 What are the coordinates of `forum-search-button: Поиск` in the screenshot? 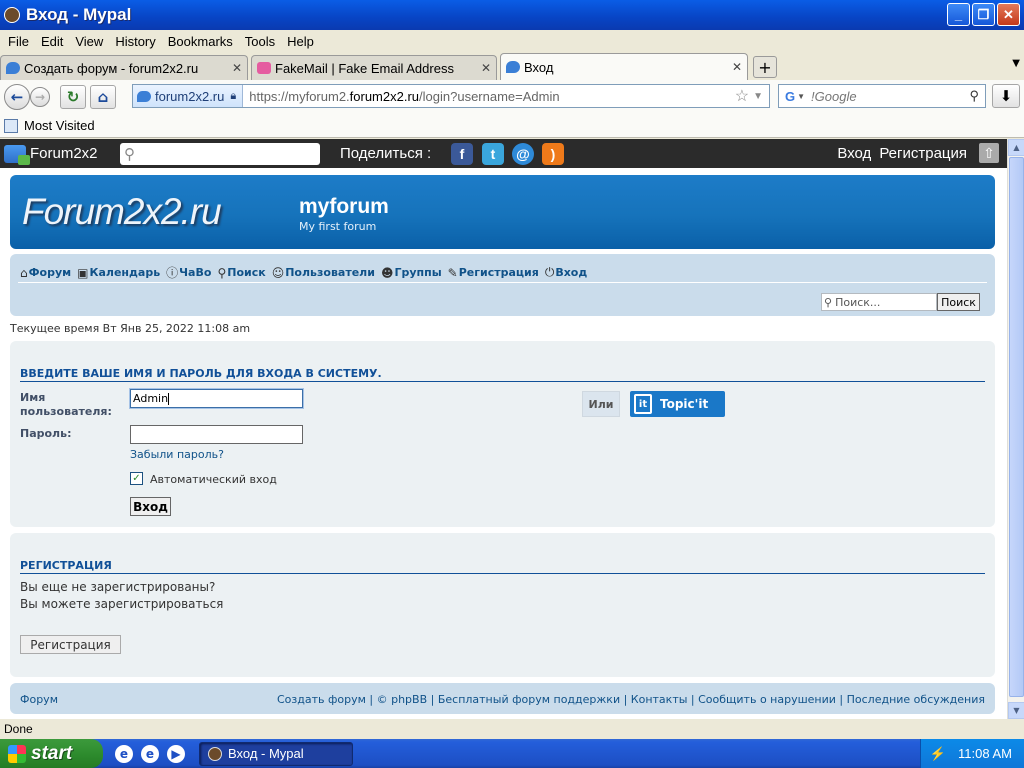 It's located at (958, 302).